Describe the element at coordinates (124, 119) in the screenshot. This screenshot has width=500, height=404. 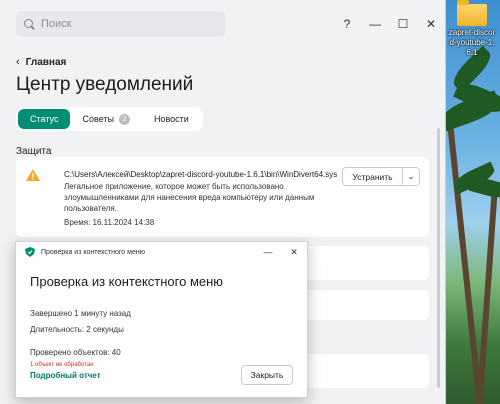
I see `tips-count-badge: 2` at that location.